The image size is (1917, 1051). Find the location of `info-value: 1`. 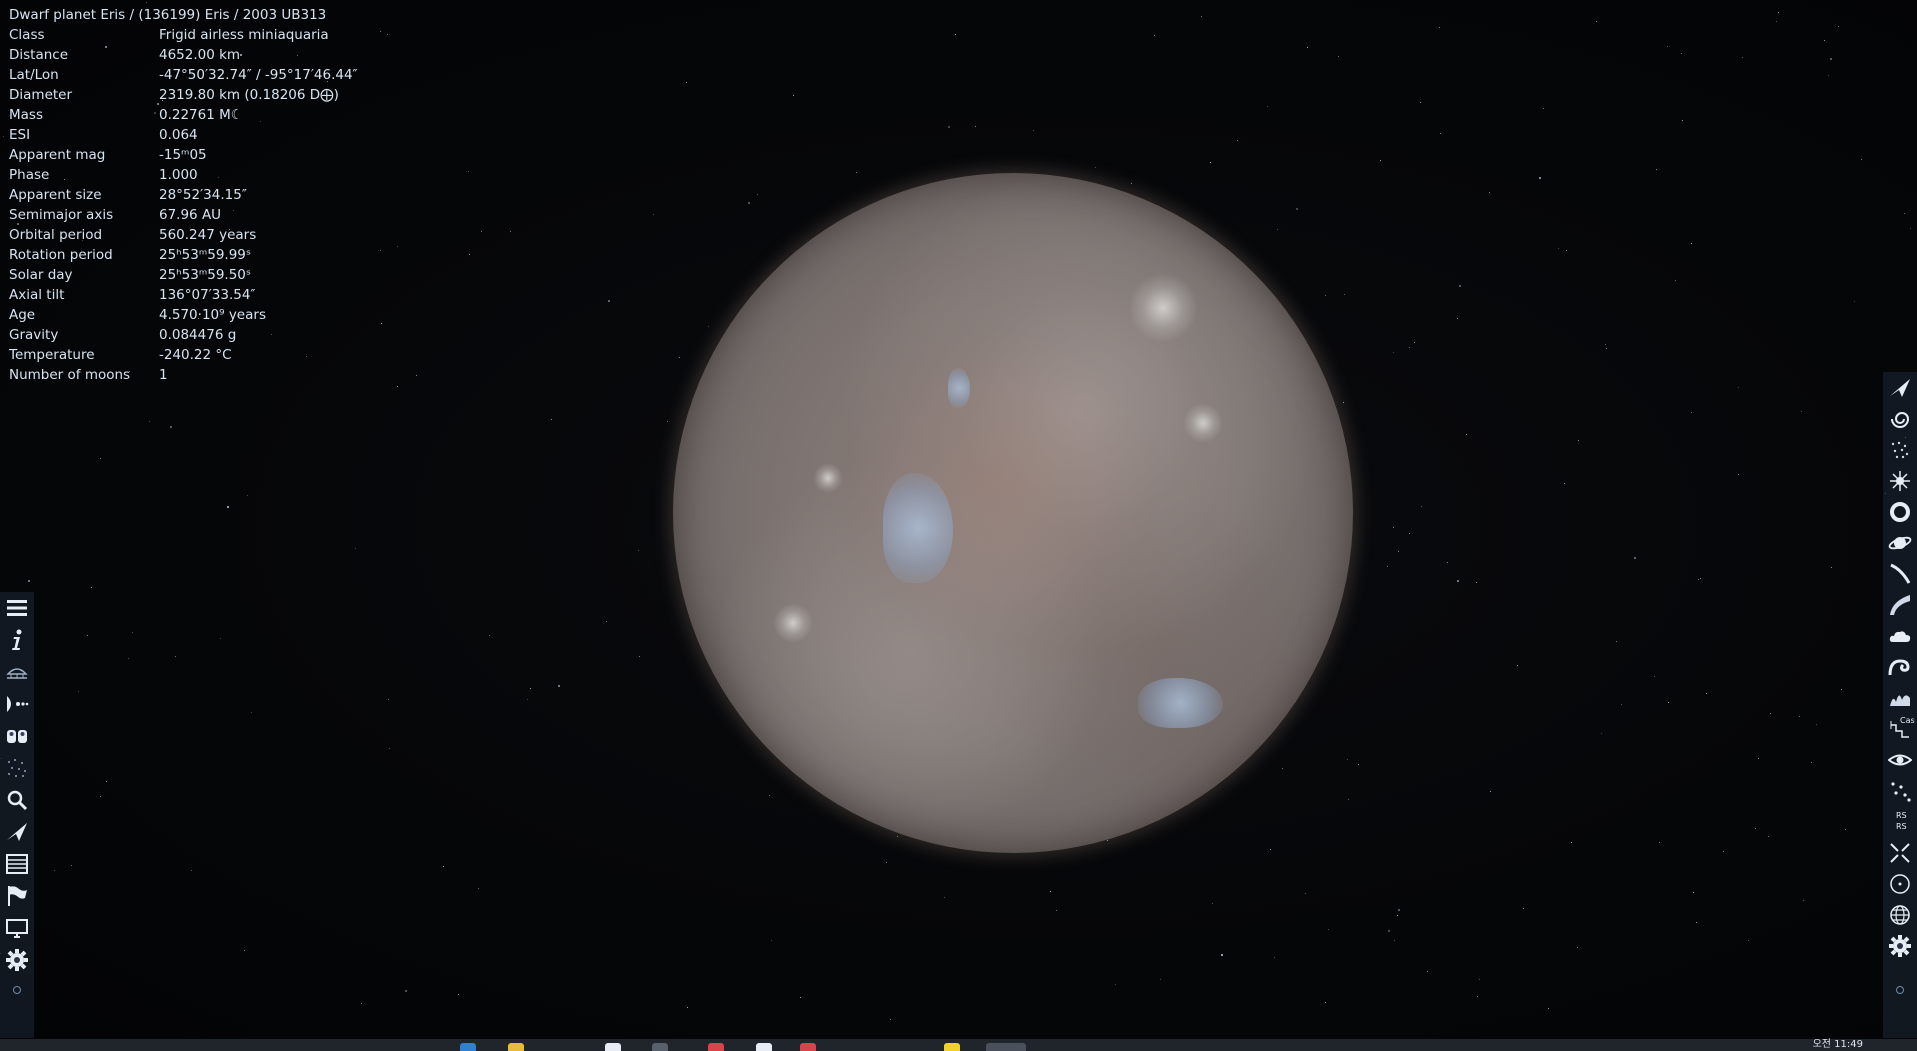

info-value: 1 is located at coordinates (163, 375).